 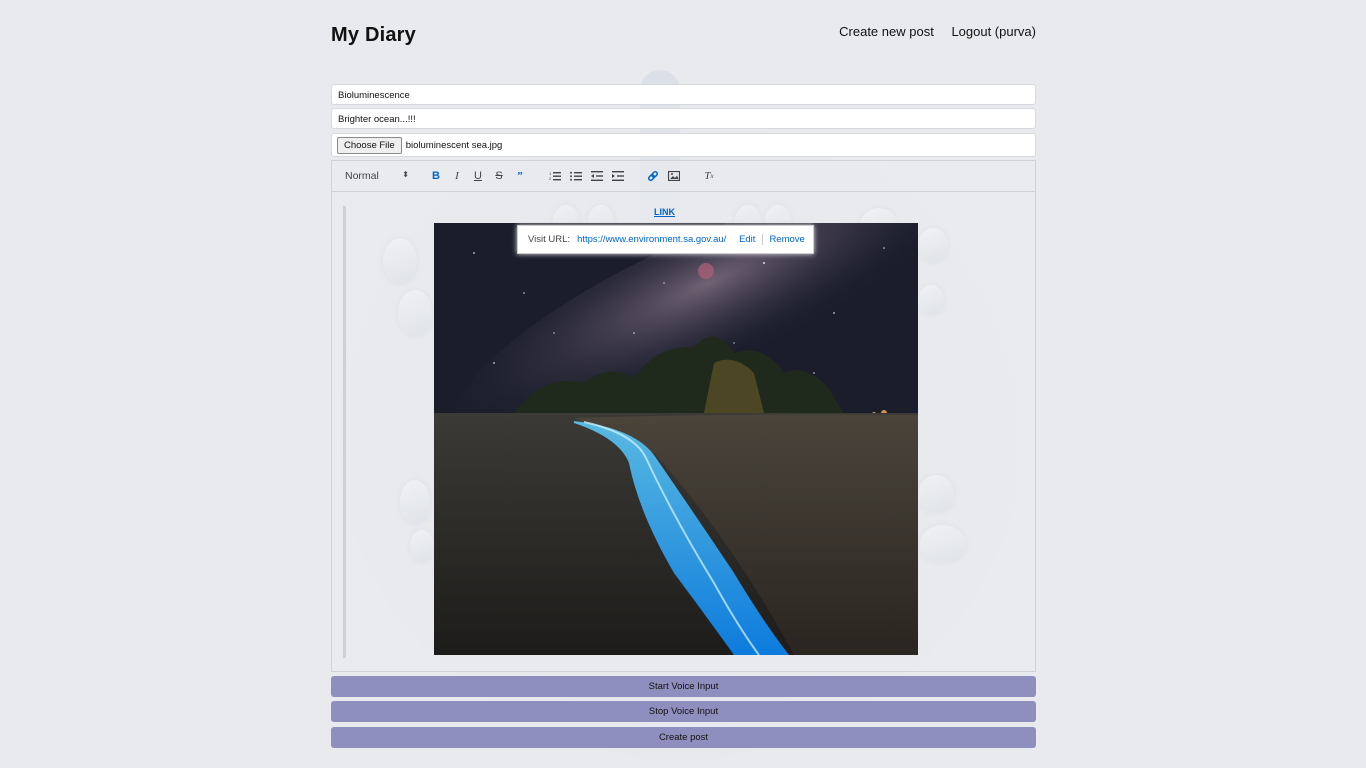 What do you see at coordinates (683, 145) in the screenshot?
I see `file-input: Choose File bioluminescent sea.jpg` at bounding box center [683, 145].